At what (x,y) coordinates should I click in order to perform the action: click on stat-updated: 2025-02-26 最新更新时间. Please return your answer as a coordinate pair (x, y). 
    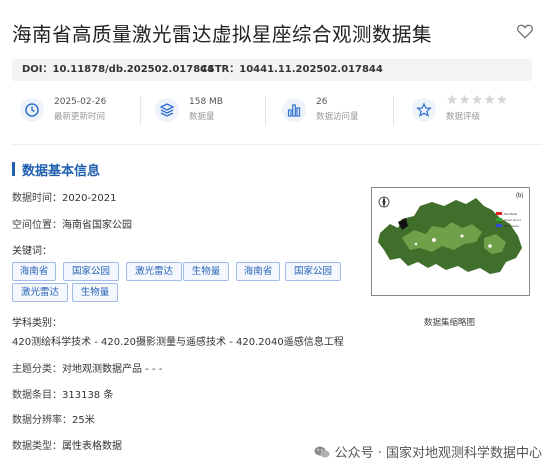
    Looking at the image, I should click on (77, 112).